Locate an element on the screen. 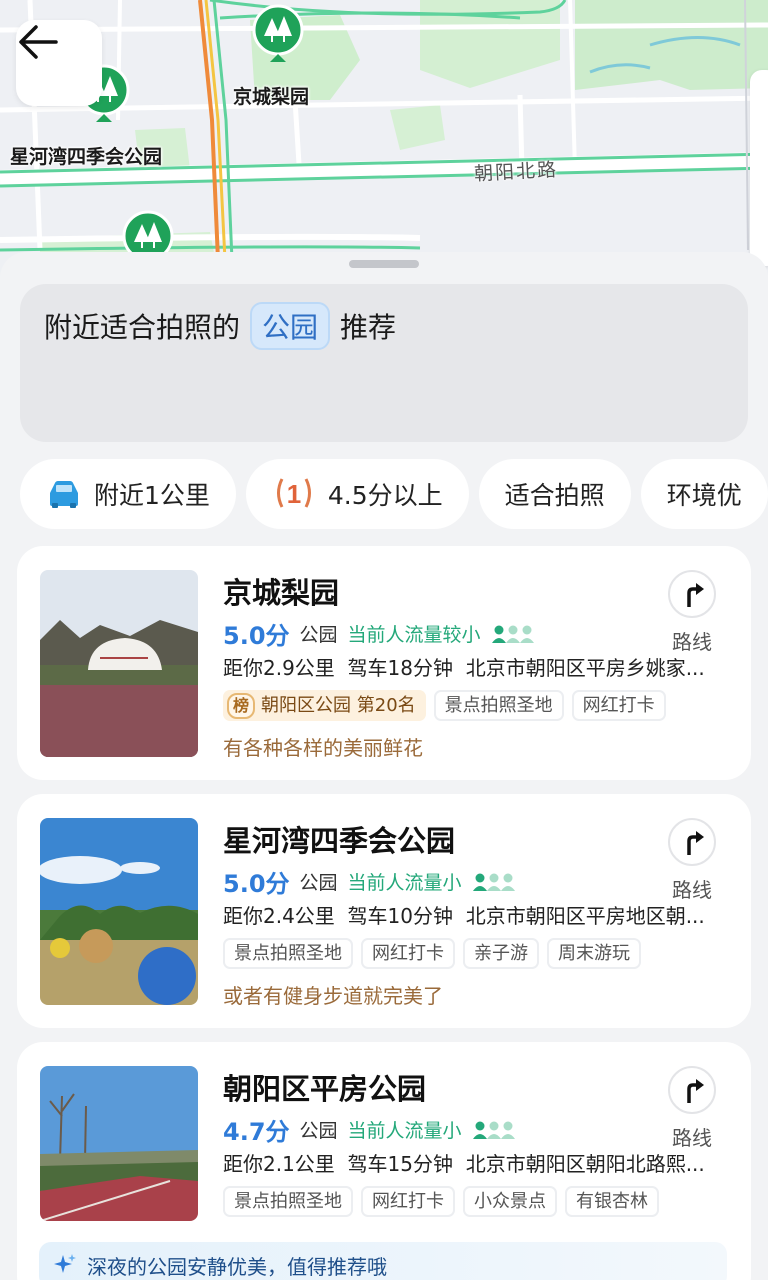  rank-tag: 榜 朝阳区公园 第20名 is located at coordinates (324, 705).